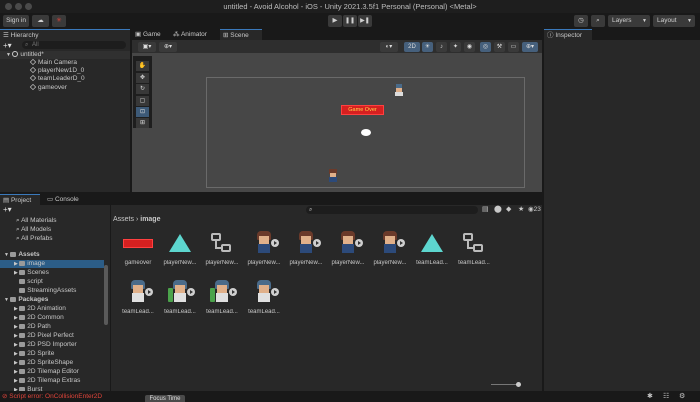 The height and width of the screenshot is (402, 700). I want to click on folder-item-image: ▶ image, so click(52, 264).